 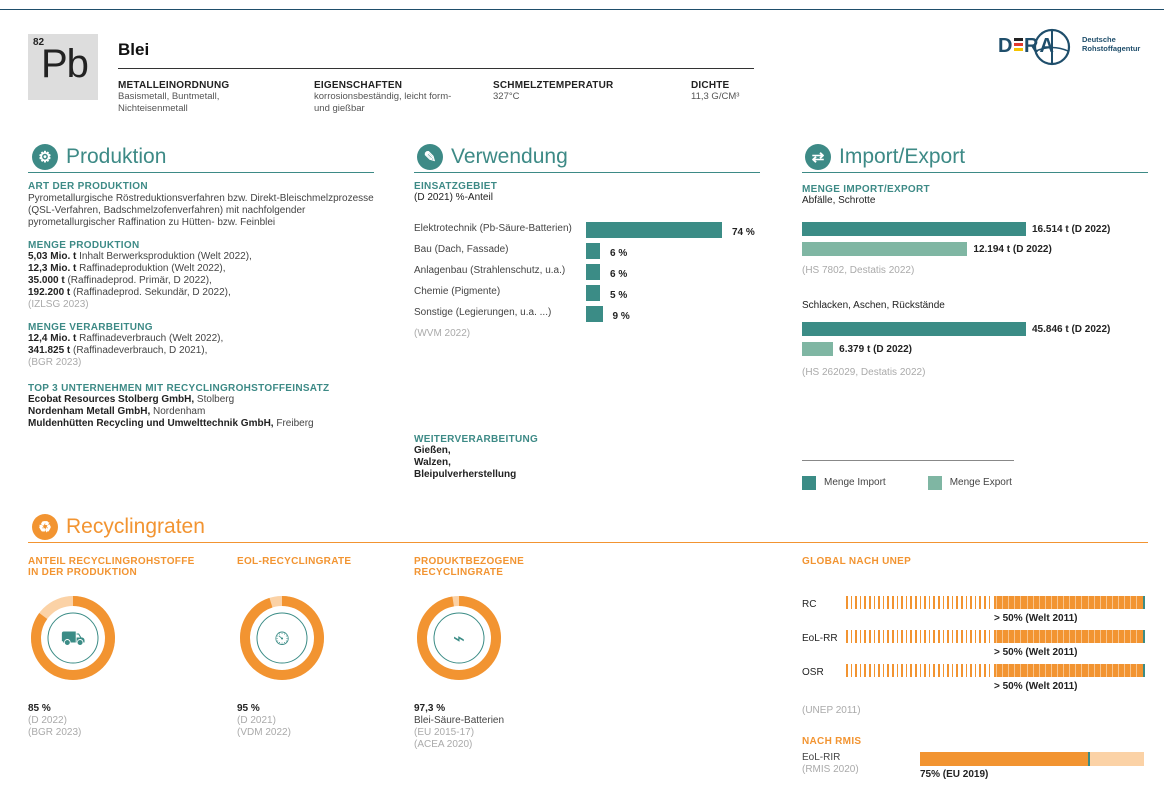 I want to click on legend-swatch-import, so click(x=809, y=483).